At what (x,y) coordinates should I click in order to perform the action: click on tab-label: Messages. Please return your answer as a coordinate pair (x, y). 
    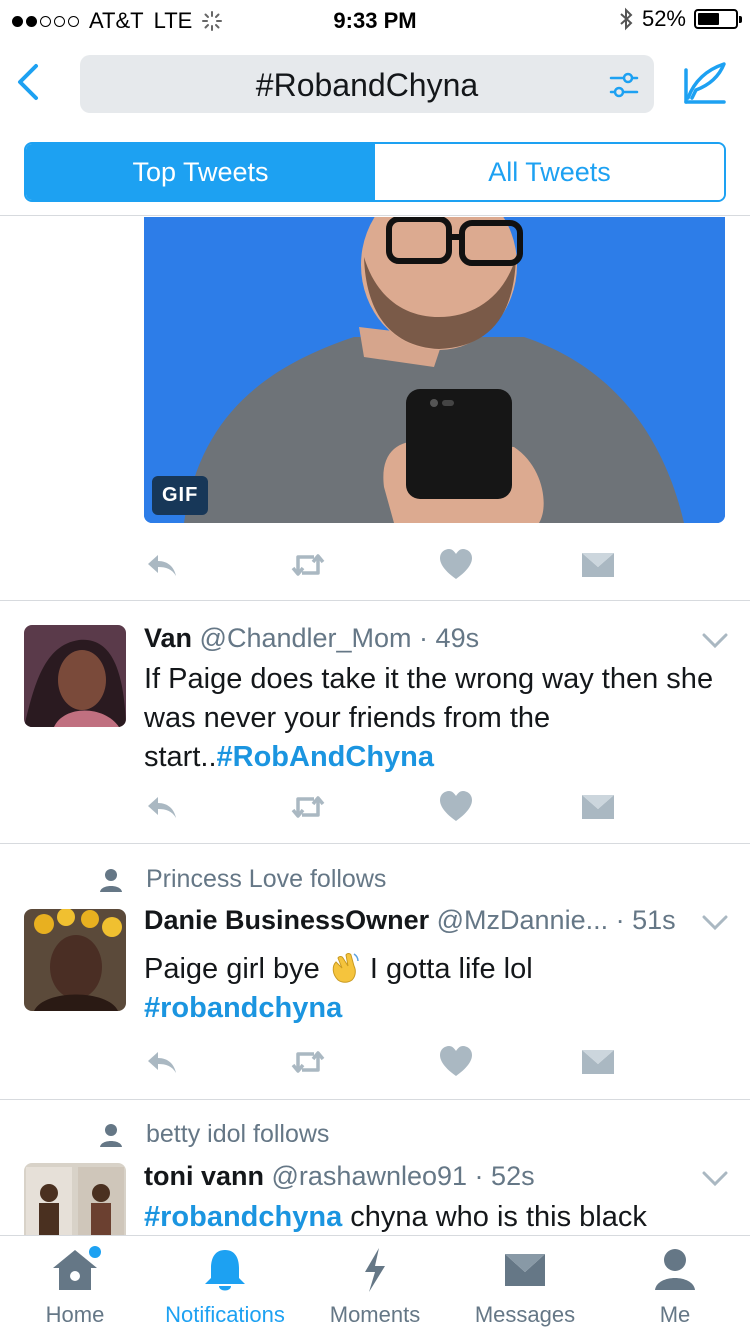
    Looking at the image, I should click on (525, 1314).